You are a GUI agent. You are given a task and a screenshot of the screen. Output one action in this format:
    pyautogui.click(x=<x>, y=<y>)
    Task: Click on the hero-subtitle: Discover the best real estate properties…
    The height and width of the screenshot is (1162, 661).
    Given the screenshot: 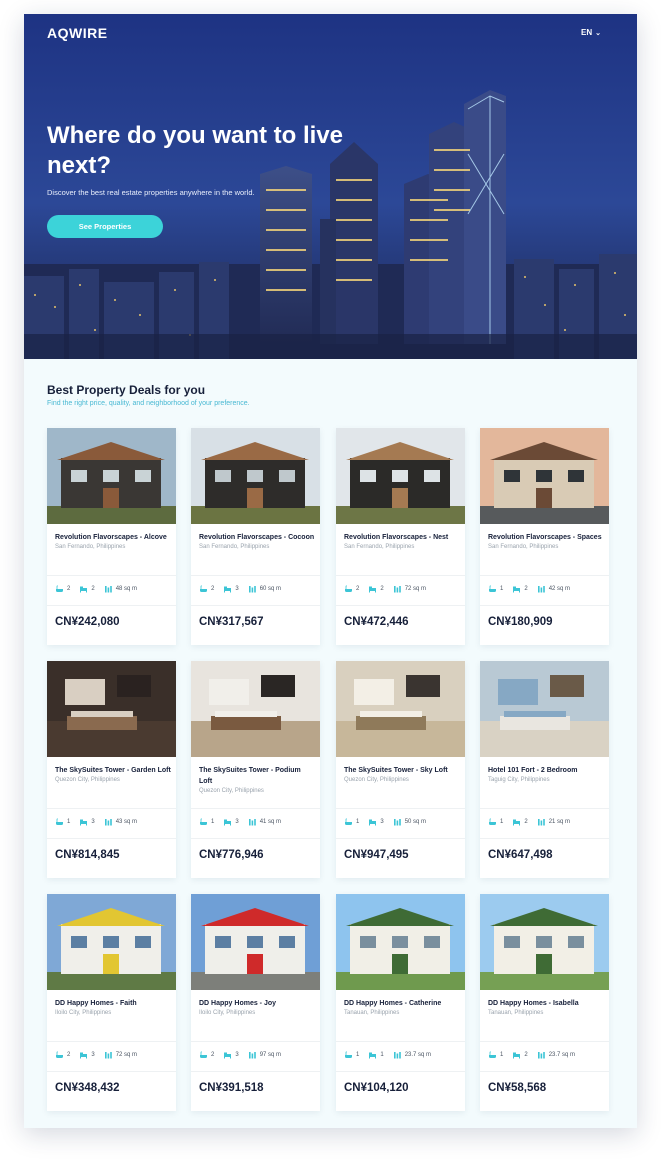 What is the action you would take?
    pyautogui.click(x=151, y=192)
    